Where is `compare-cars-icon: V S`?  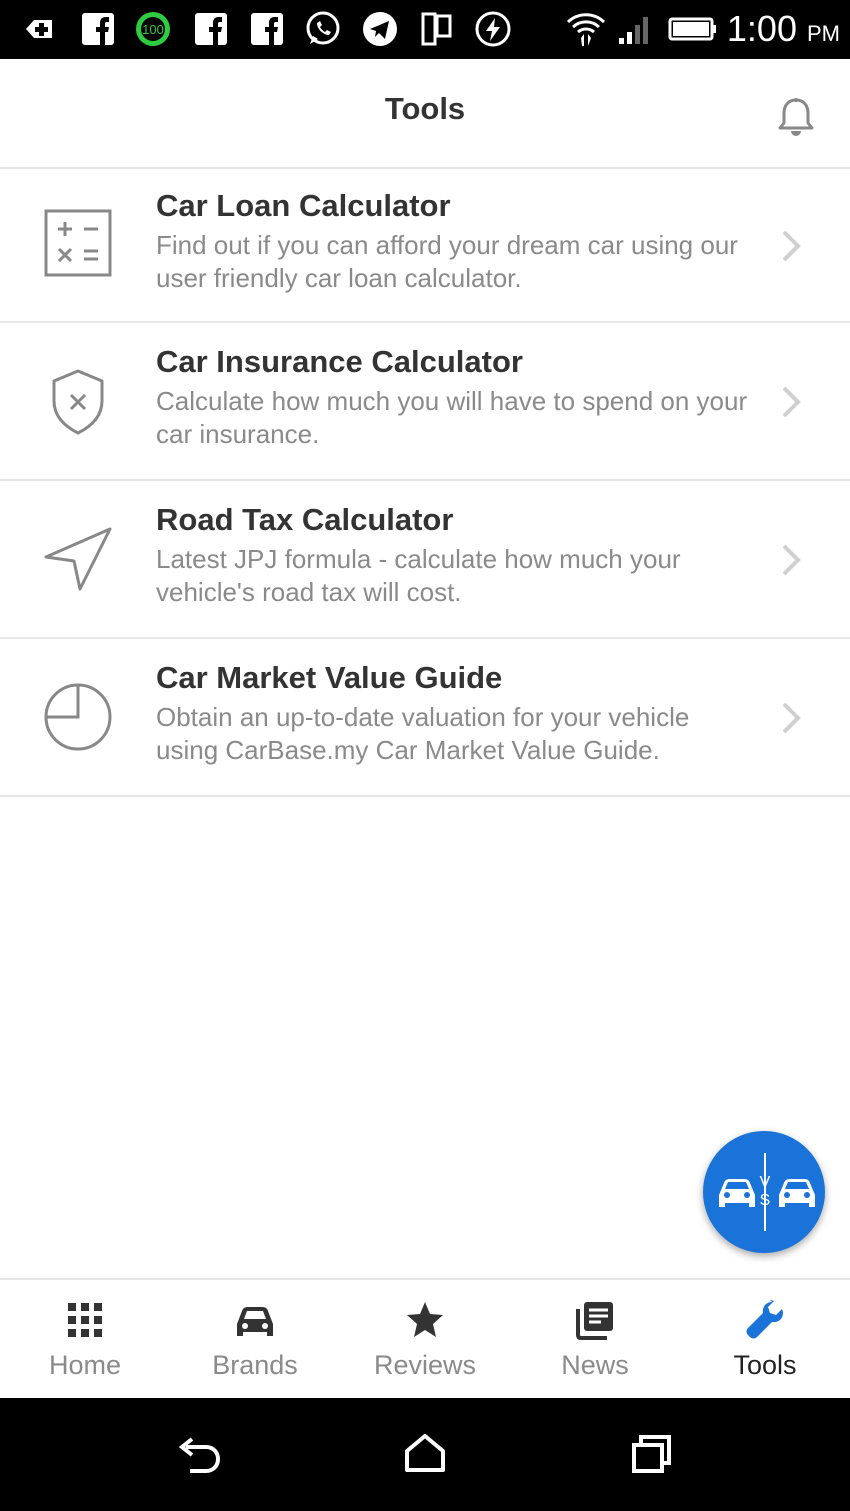
compare-cars-icon: V S is located at coordinates (767, 1192).